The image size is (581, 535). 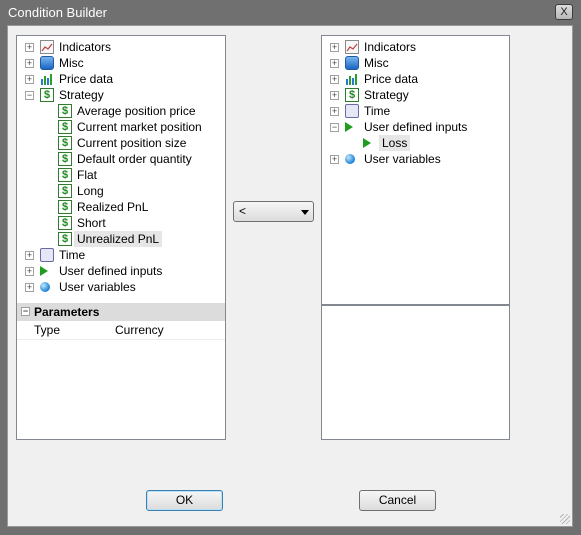 I want to click on tree-item-label: Long, so click(x=90, y=191).